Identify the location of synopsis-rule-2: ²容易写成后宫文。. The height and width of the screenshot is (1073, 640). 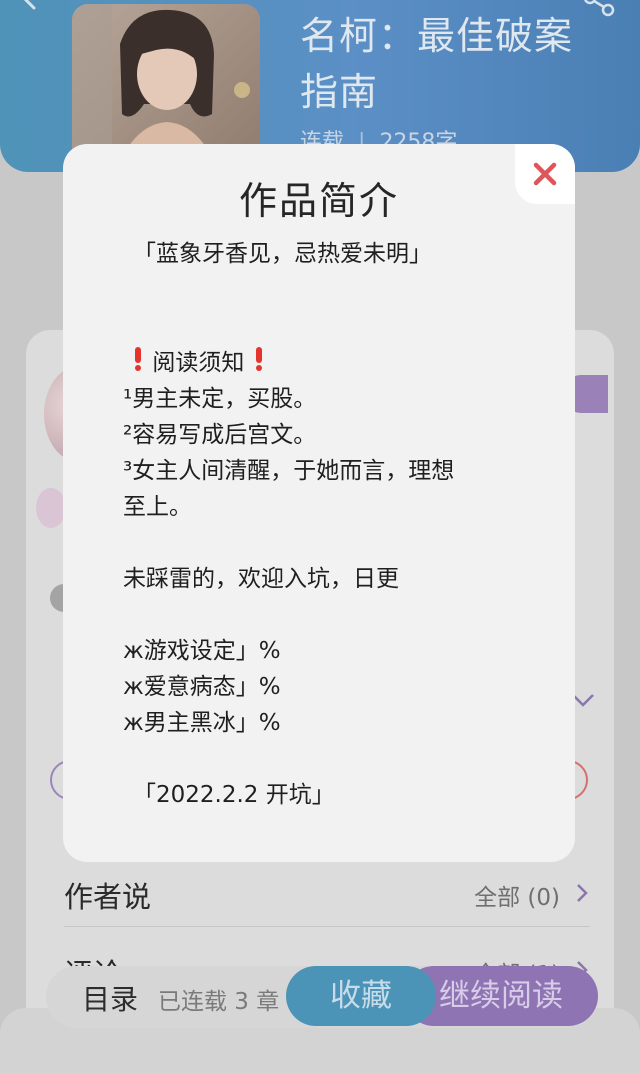
(220, 435).